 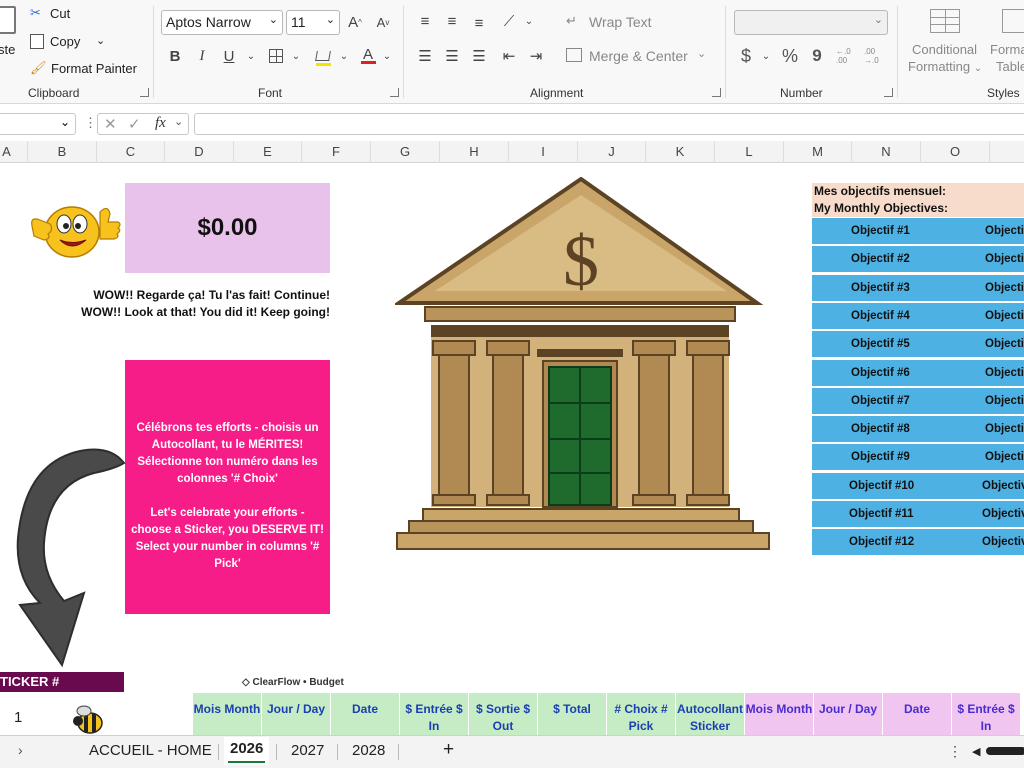 I want to click on font-size-select: 11 ⌄, so click(x=313, y=22).